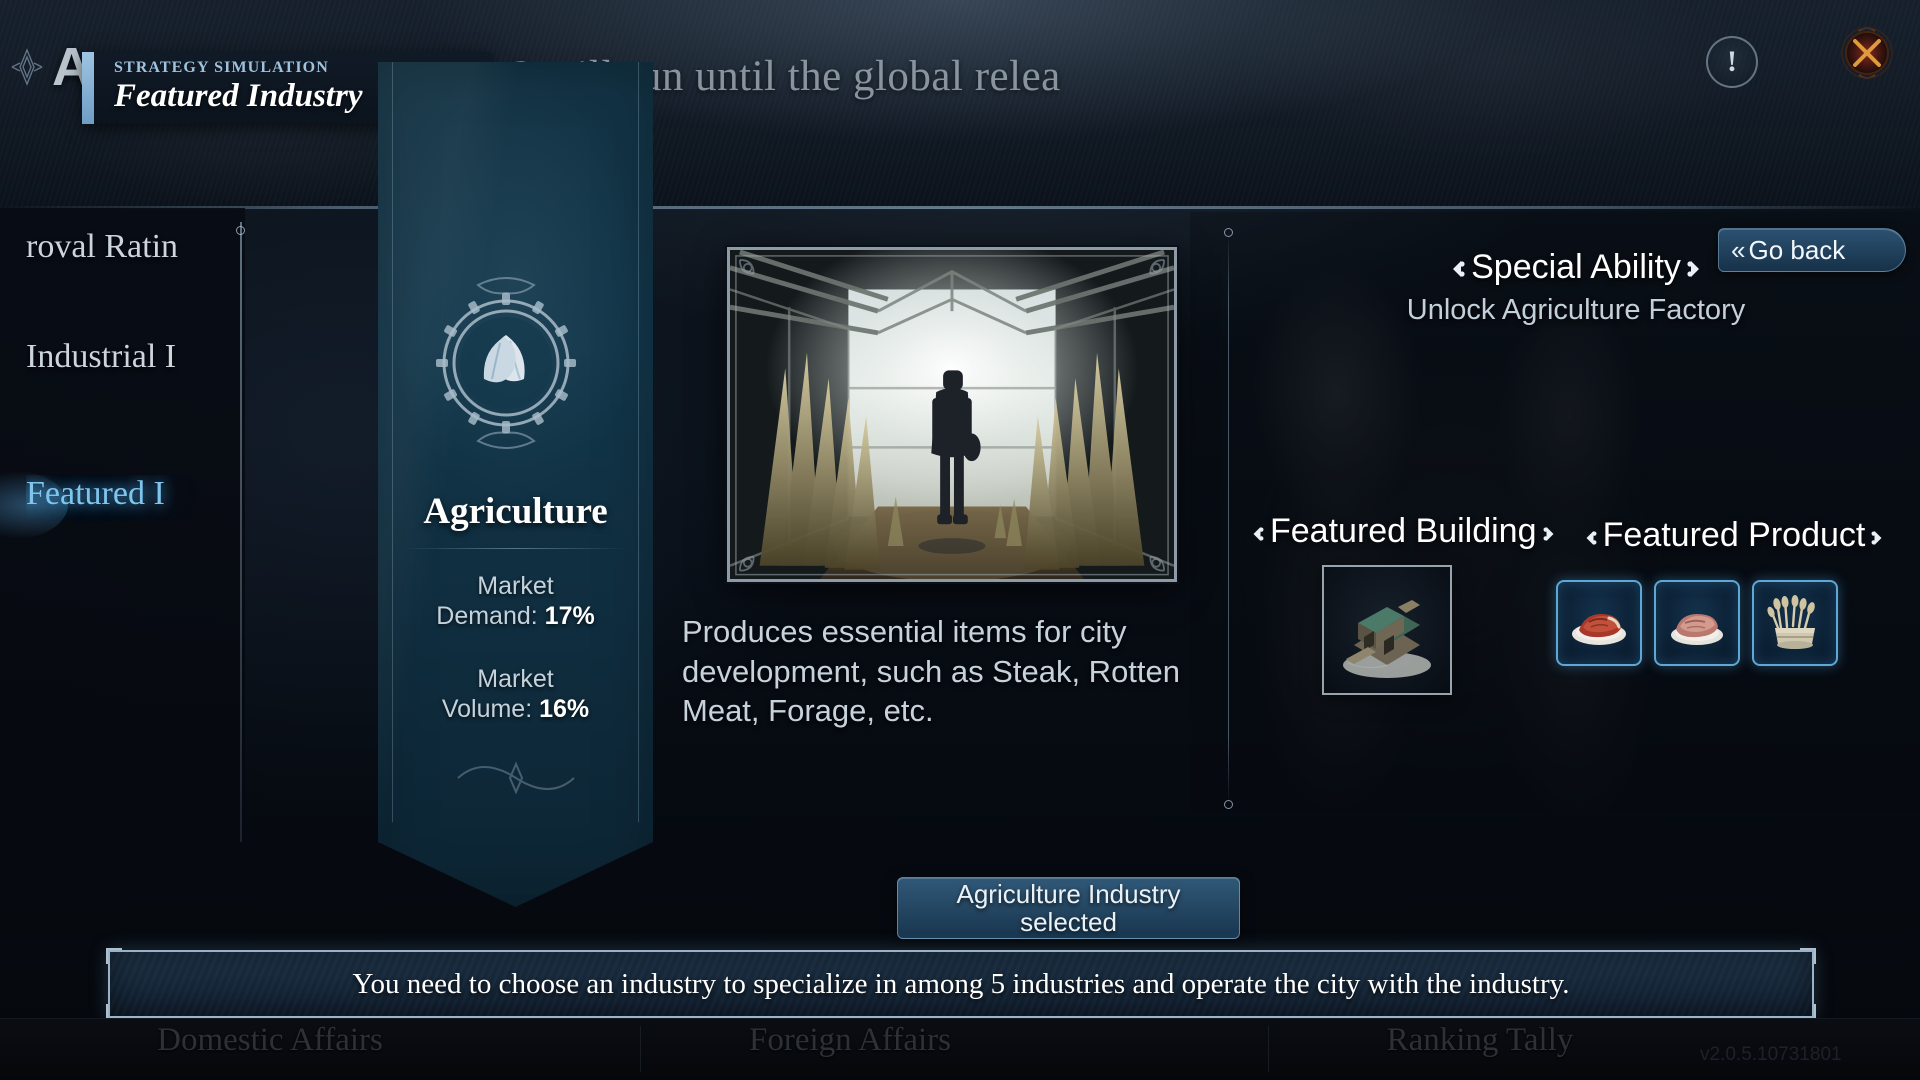 This screenshot has height=1080, width=1920. What do you see at coordinates (1697, 629) in the screenshot?
I see `rotten-meat-icon` at bounding box center [1697, 629].